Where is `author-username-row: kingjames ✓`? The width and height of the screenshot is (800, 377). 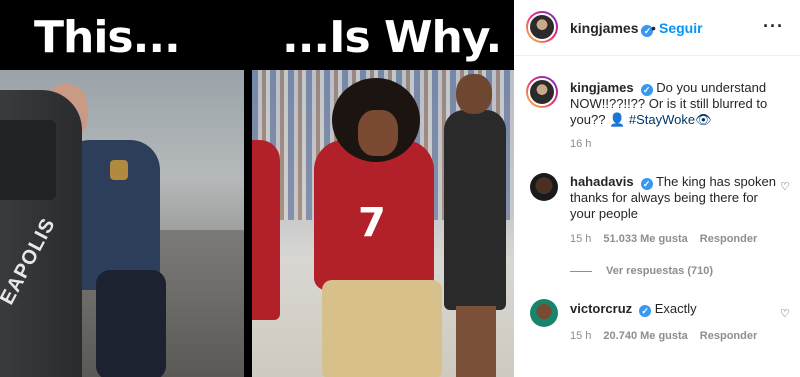 author-username-row: kingjames ✓ is located at coordinates (612, 29).